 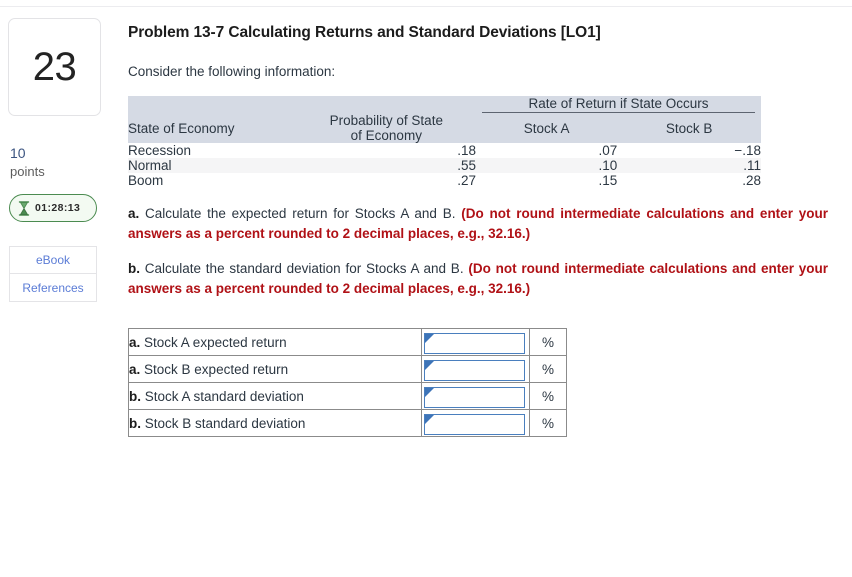 I want to click on question-number-box: 23, so click(x=54, y=67).